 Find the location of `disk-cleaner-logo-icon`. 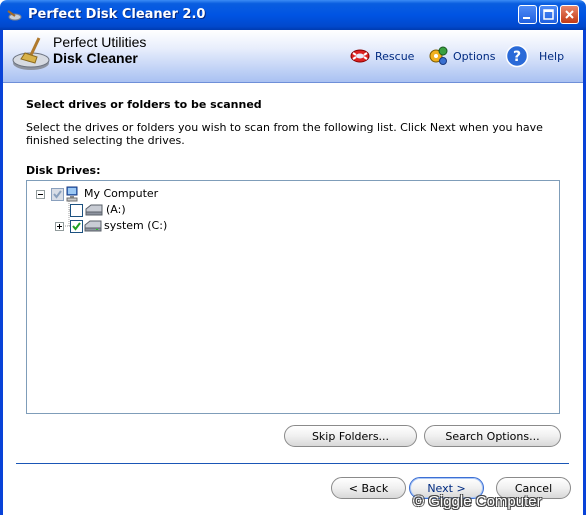

disk-cleaner-logo-icon is located at coordinates (31, 53).